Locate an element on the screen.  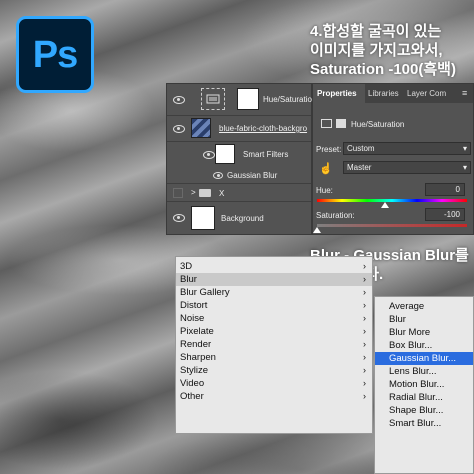
submenu-item-average: Average is located at coordinates (424, 306).